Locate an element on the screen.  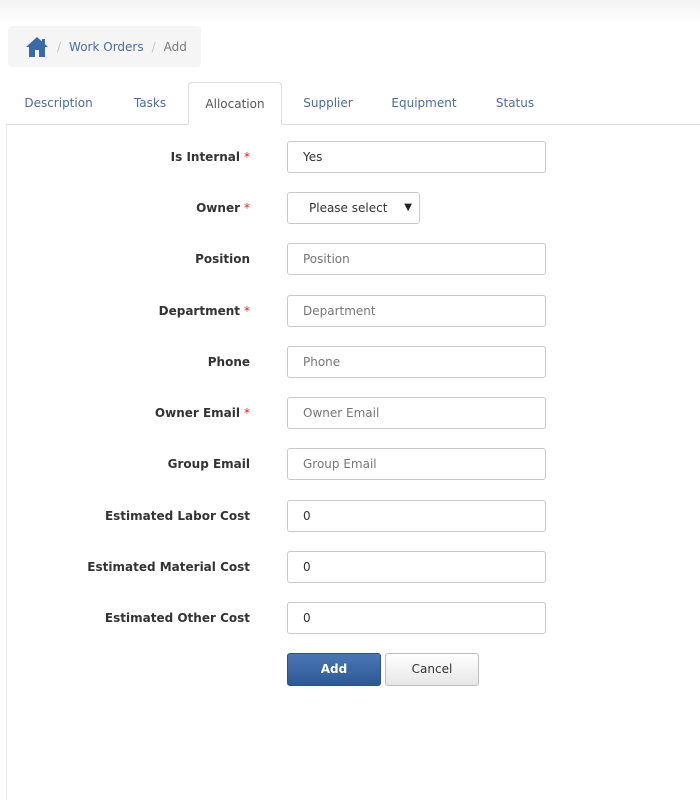
department-label: Department * is located at coordinates (204, 311).